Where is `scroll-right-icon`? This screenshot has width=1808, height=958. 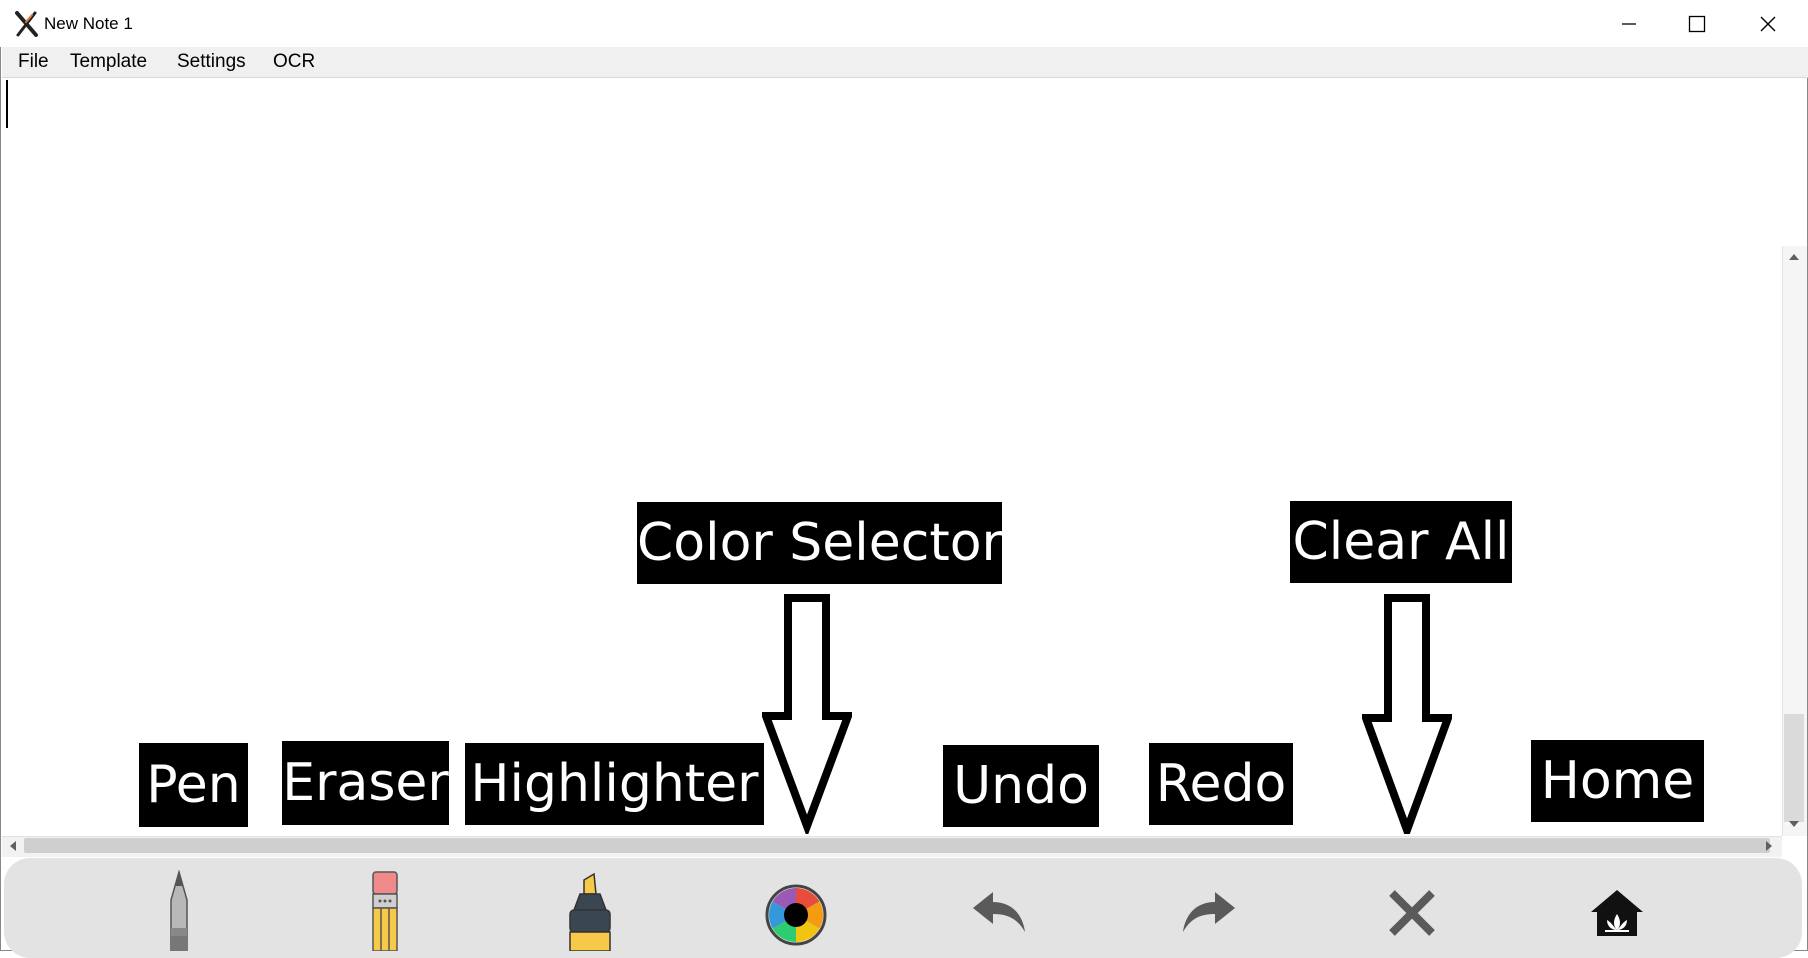
scroll-right-icon is located at coordinates (1769, 848).